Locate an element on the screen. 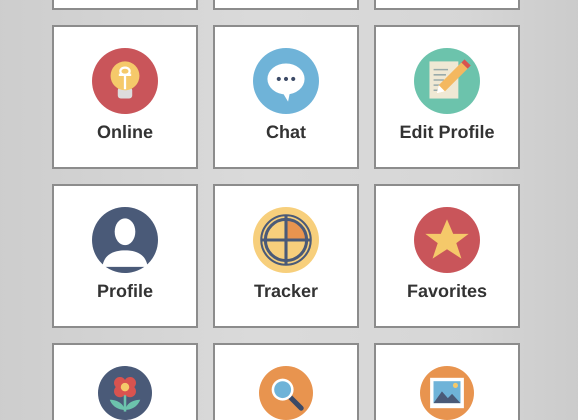  tile-button: Chat is located at coordinates (286, 97).